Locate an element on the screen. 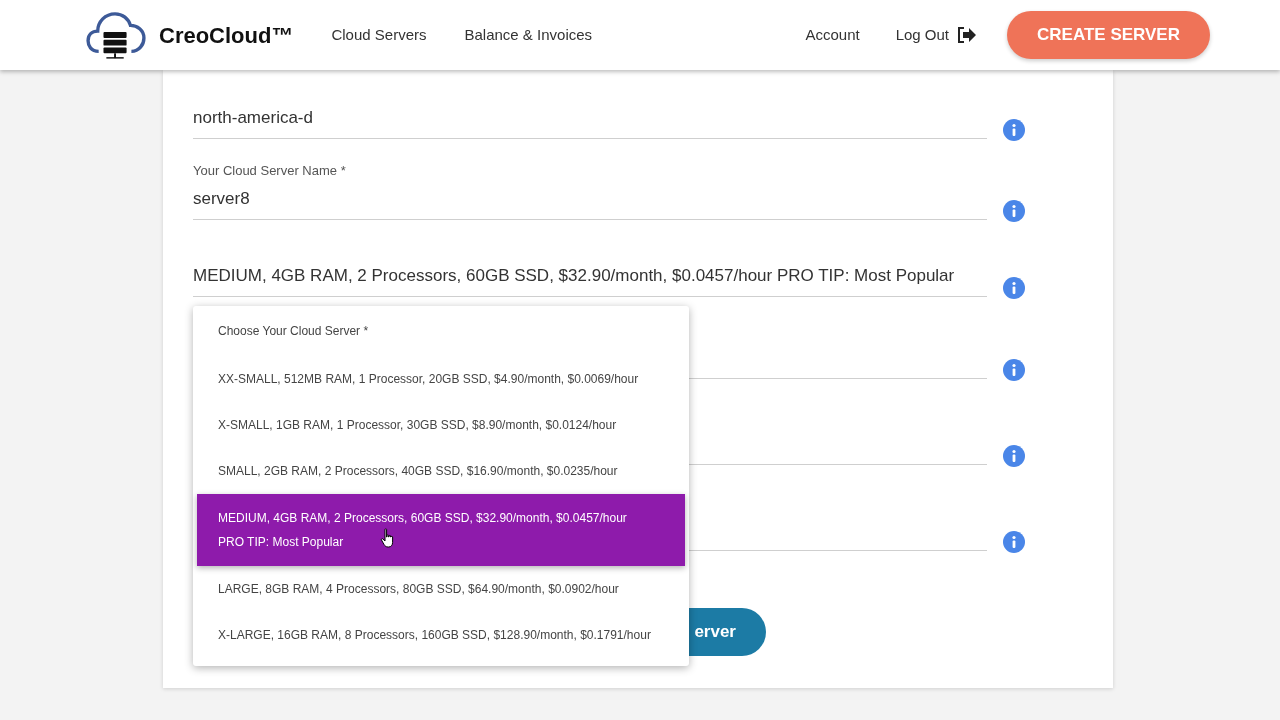 The width and height of the screenshot is (1280, 720). field-label: Your Cloud Server Name * is located at coordinates (270, 171).